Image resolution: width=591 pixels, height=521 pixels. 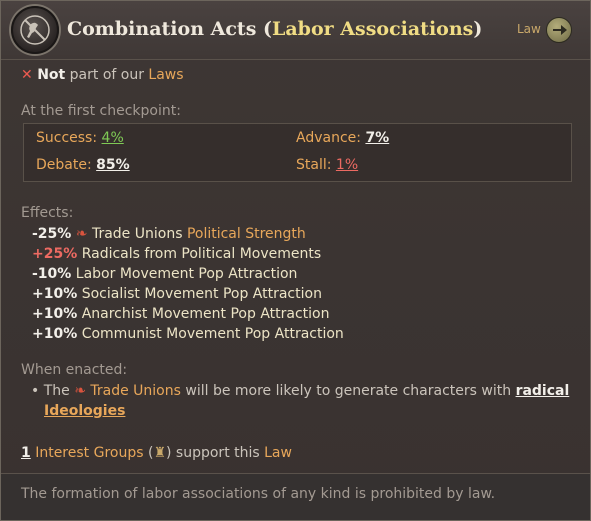 I want to click on law-title: Combination Acts (Labor Associations), so click(x=274, y=29).